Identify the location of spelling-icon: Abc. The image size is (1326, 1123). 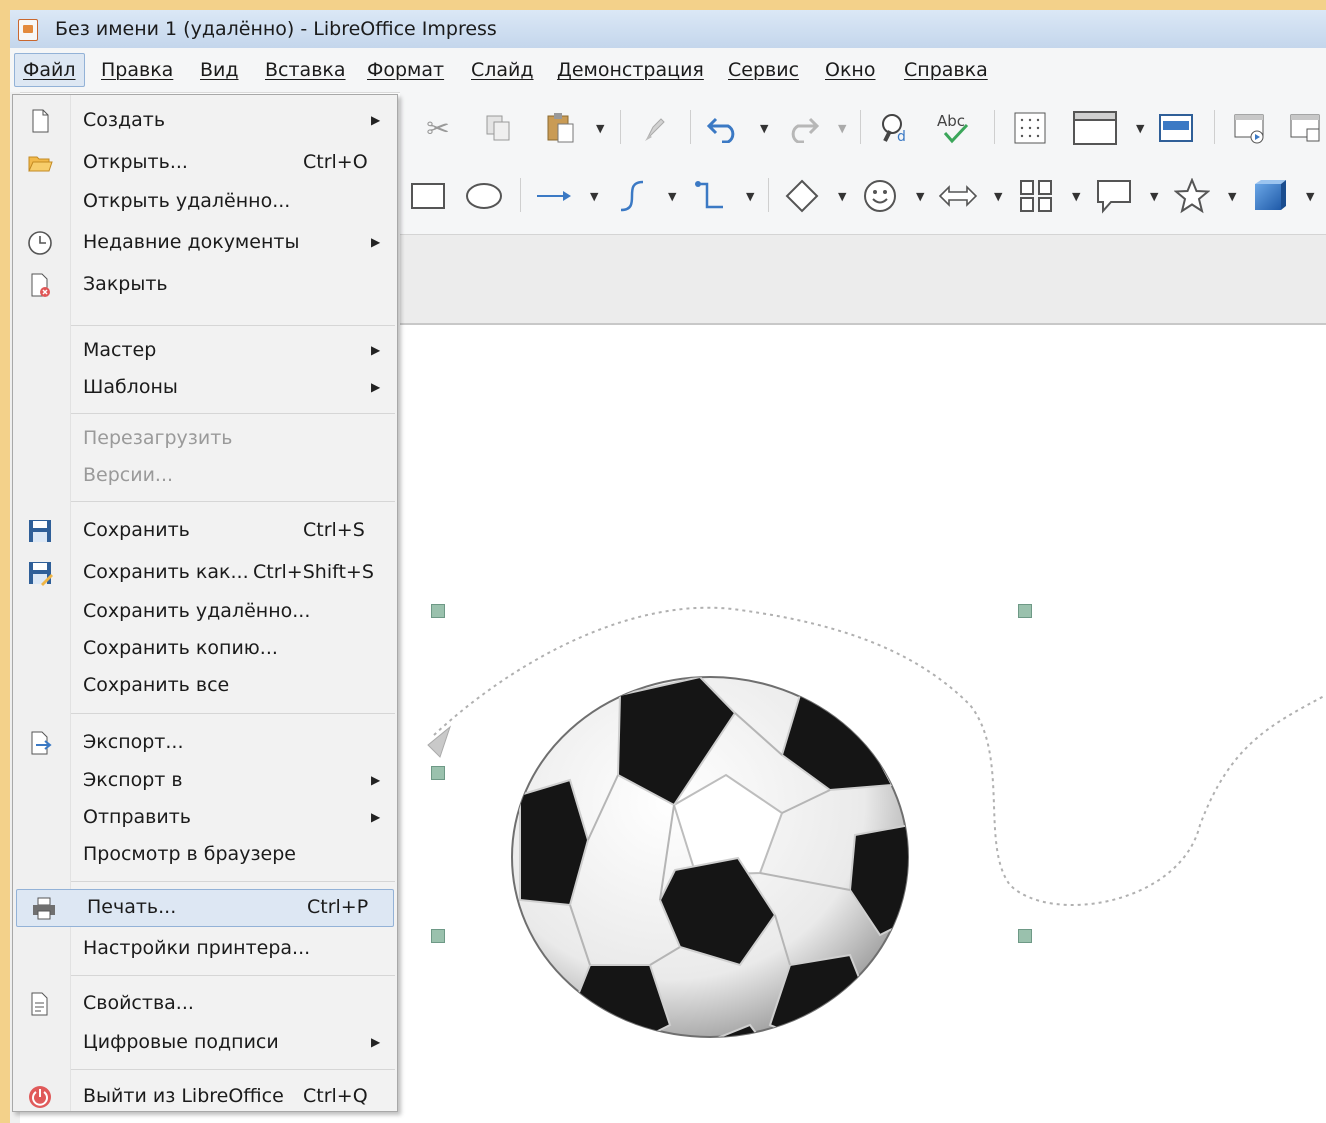
(954, 128).